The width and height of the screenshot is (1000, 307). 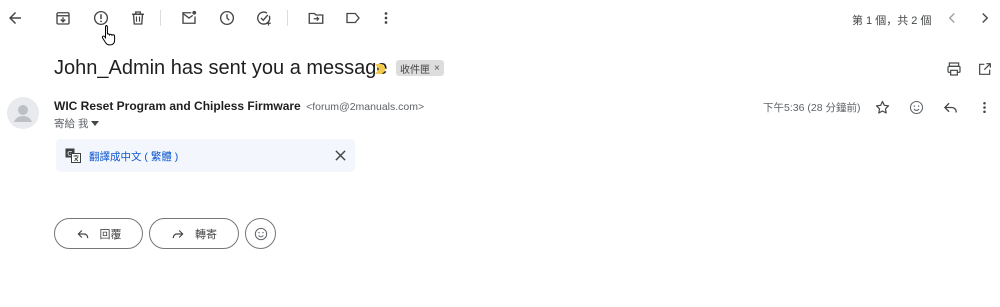 I want to click on emoji-reaction-button, so click(x=260, y=233).